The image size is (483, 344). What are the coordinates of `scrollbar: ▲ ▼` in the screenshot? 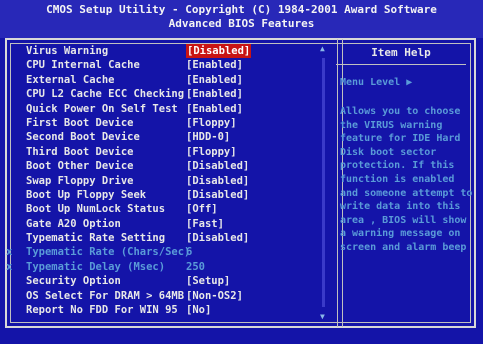 It's located at (324, 182).